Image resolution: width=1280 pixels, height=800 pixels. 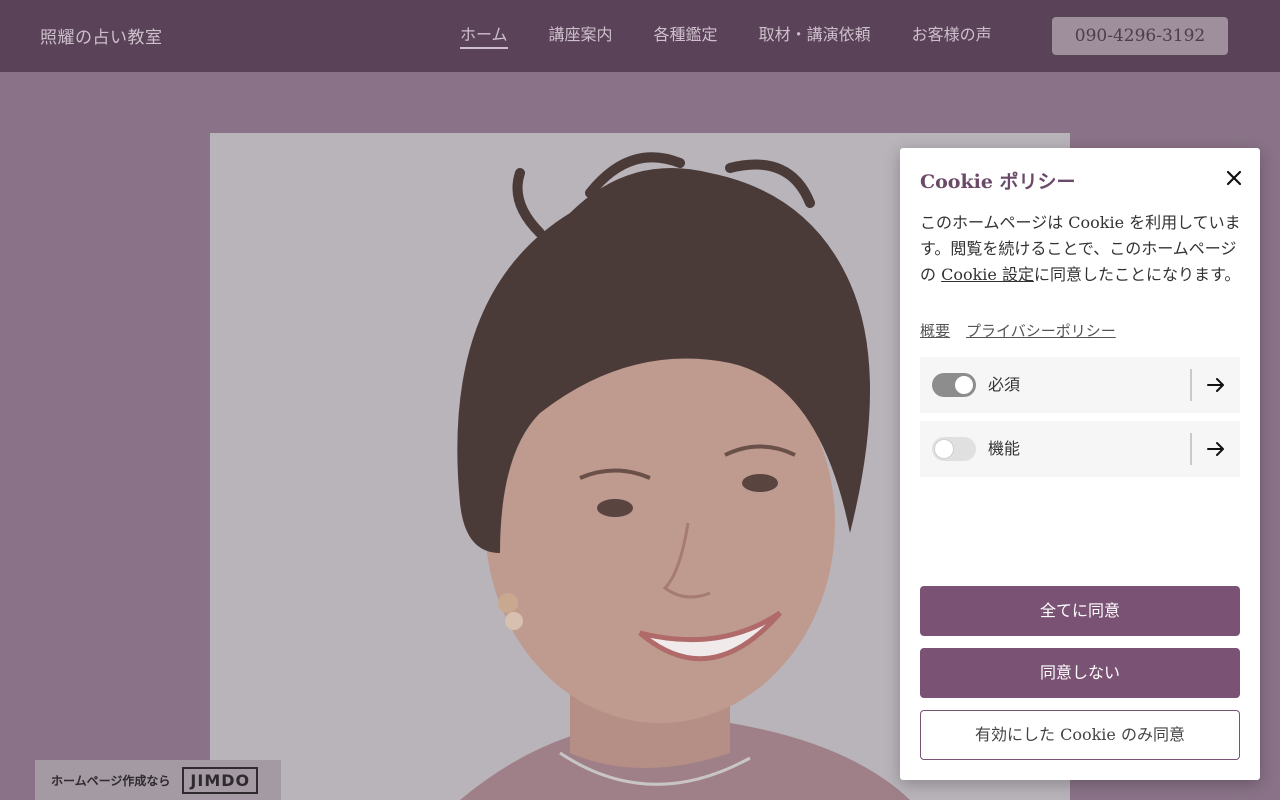 I want to click on cookie-category-required: 必須, so click(x=1080, y=385).